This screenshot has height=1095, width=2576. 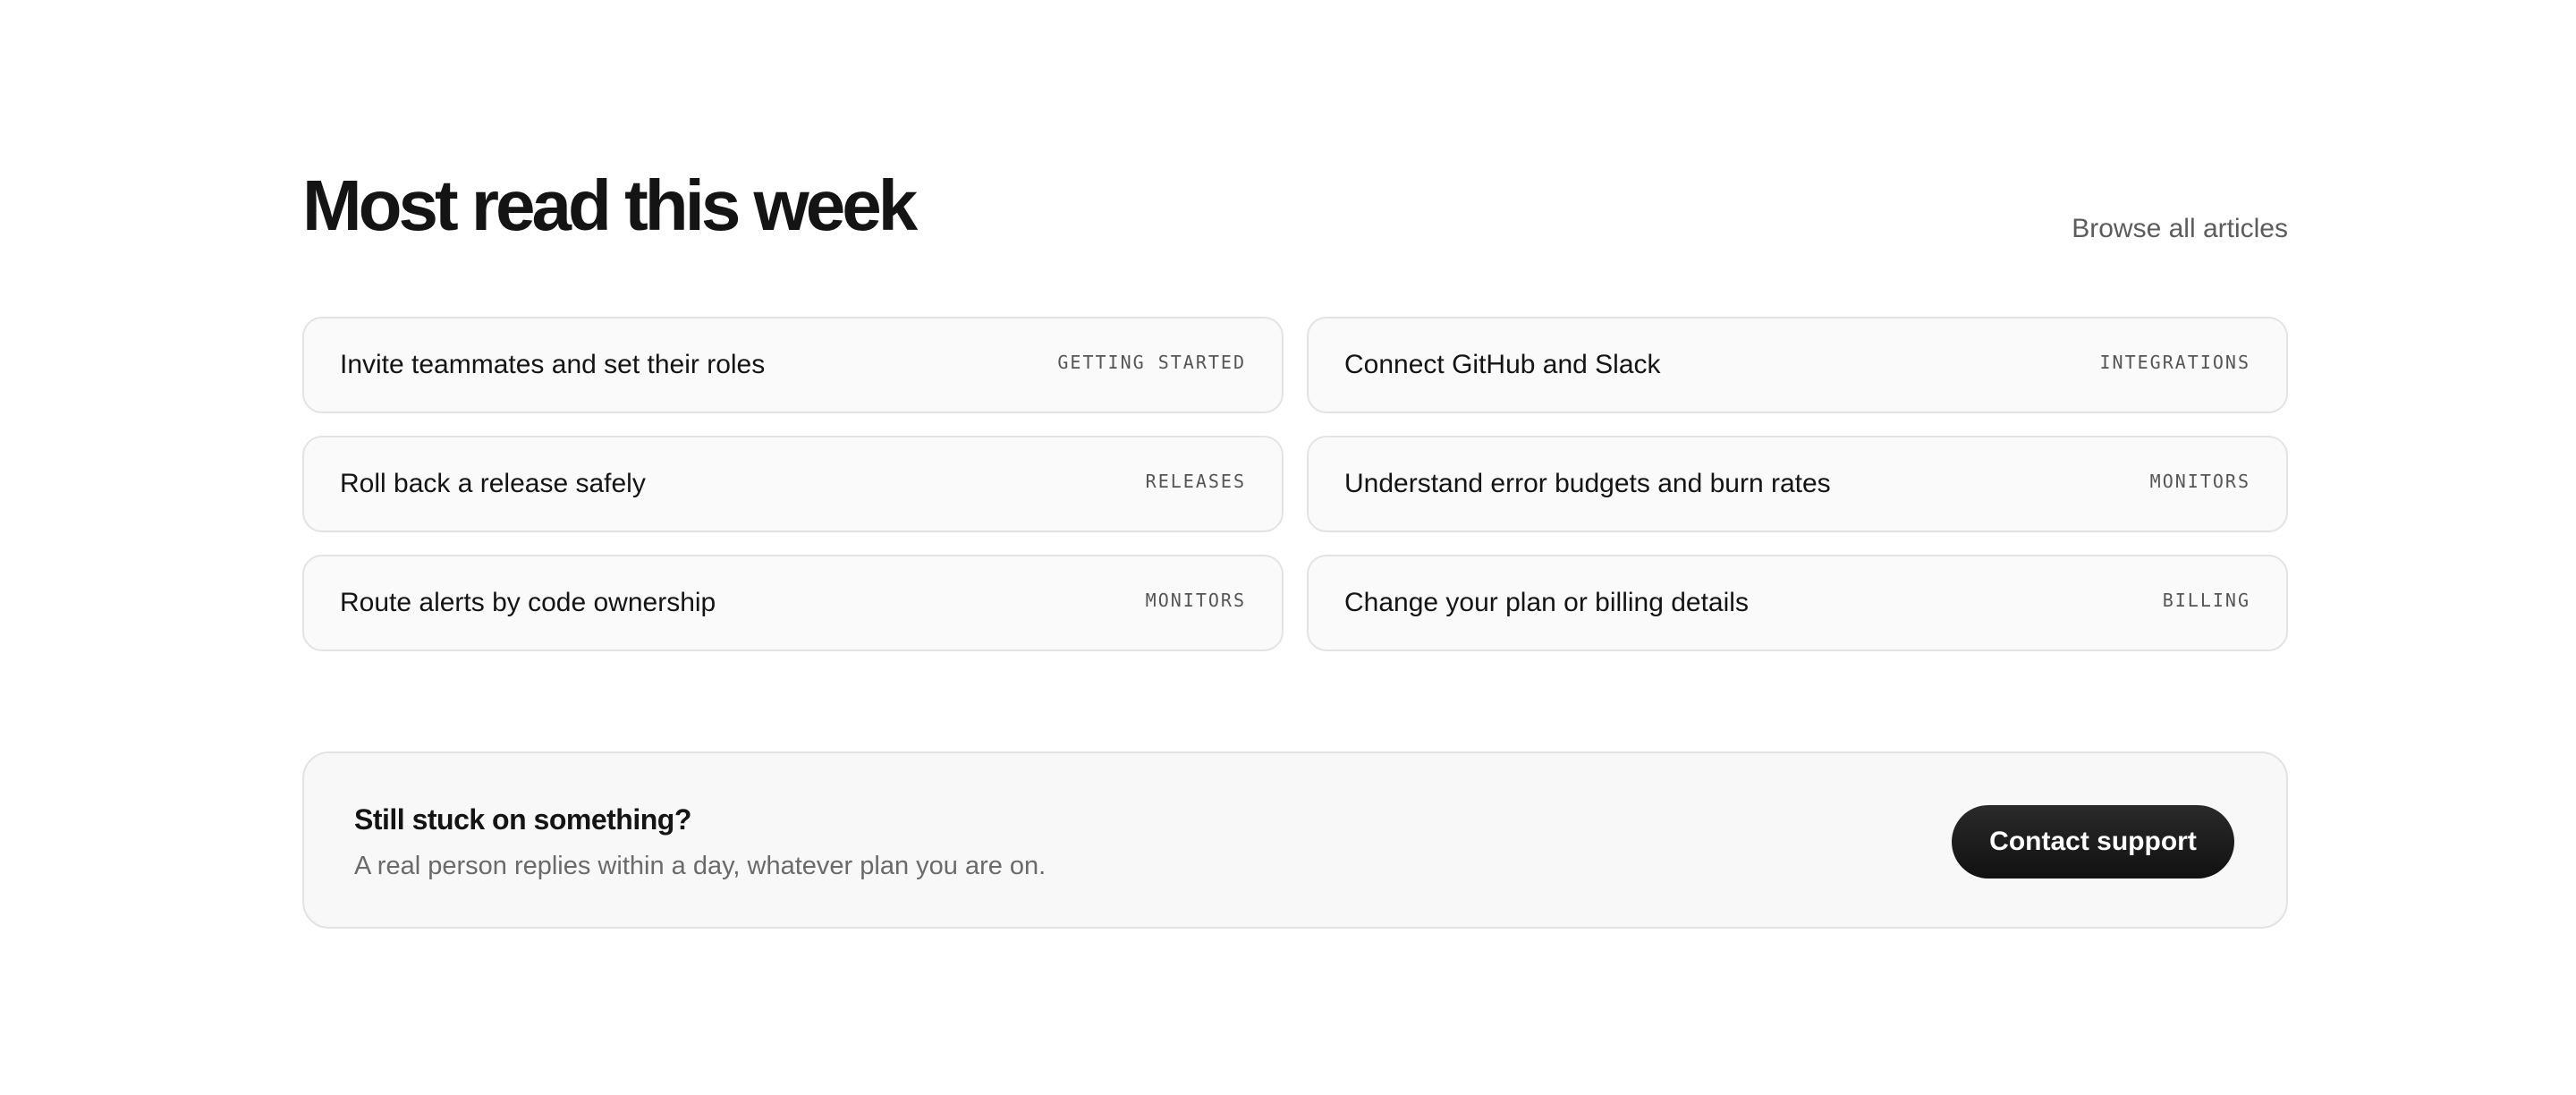 What do you see at coordinates (1797, 365) in the screenshot?
I see `article-card-connect-github-slack: Connect GitHub and Slack INTEGRATIONS` at bounding box center [1797, 365].